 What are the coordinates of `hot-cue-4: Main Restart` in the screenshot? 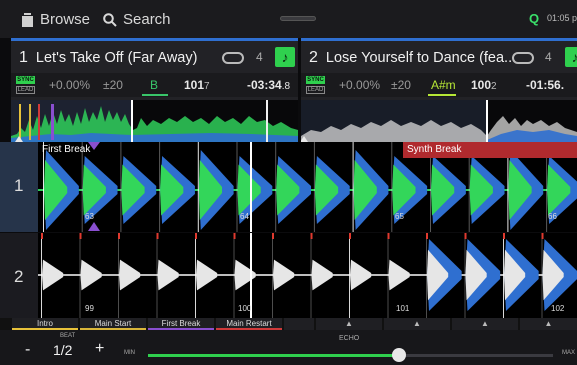 It's located at (249, 324).